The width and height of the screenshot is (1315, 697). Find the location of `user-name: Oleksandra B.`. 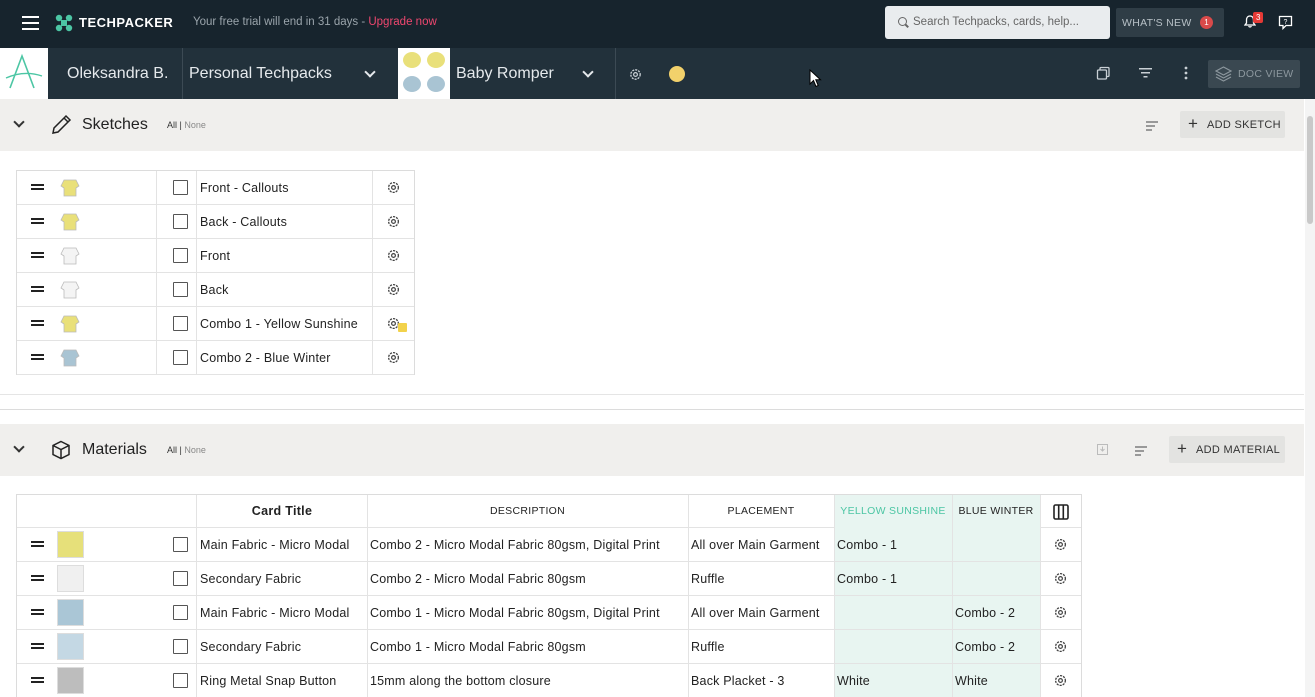

user-name: Oleksandra B. is located at coordinates (117, 74).